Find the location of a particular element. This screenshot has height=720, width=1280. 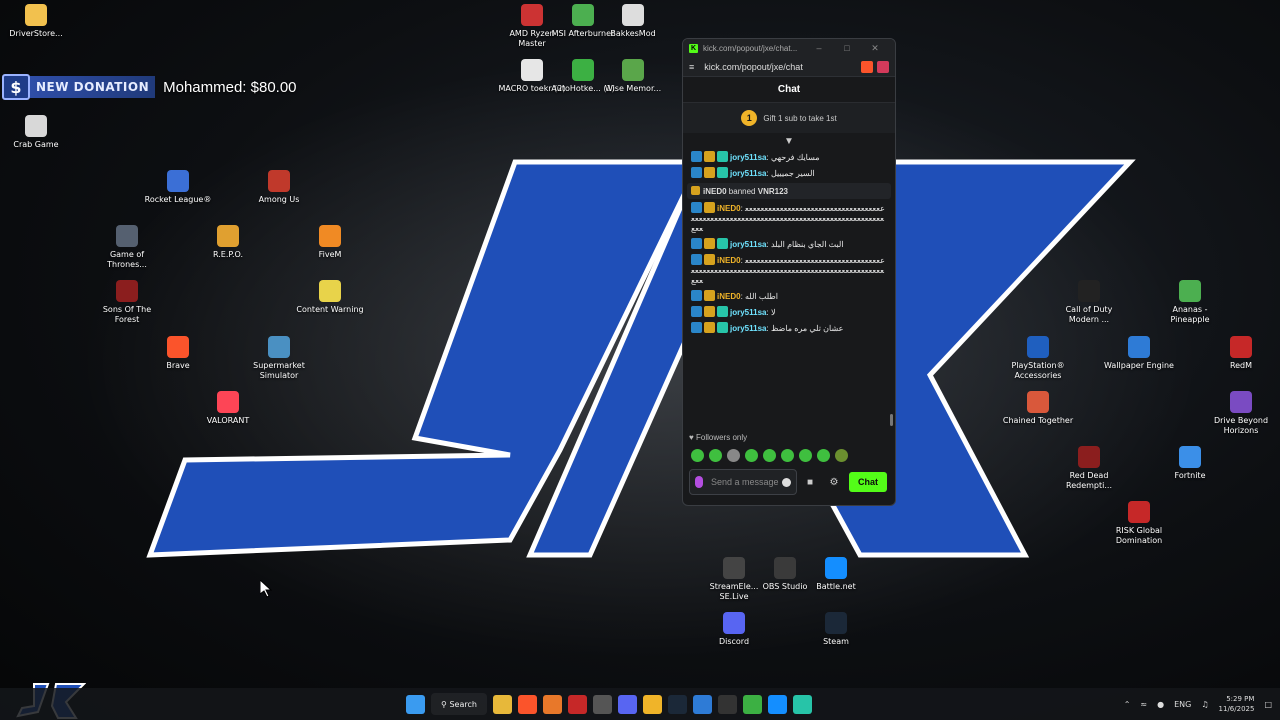

system-actor: iNED0 is located at coordinates (715, 191).